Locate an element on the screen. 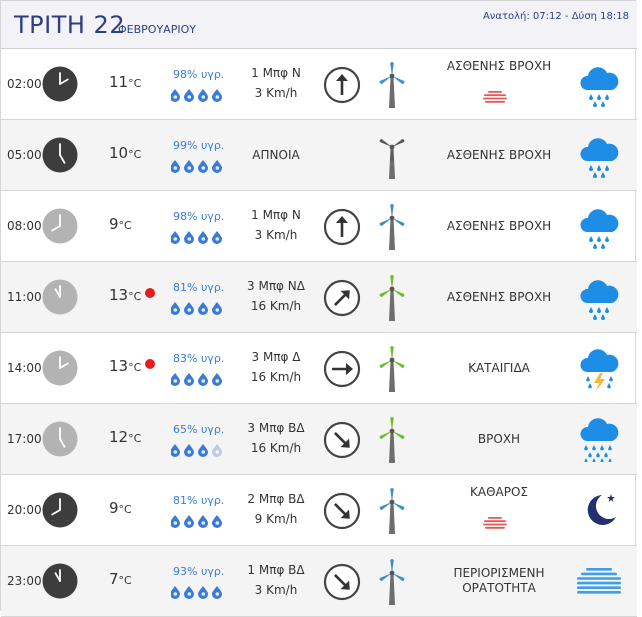 Image resolution: width=642 pixels, height=617 pixels. forecast-row: 17:00 12°C 65% υγρ. 3 Μπφ ΒΔ 16 Km/h ΒΡΟΧΗ is located at coordinates (319, 439).